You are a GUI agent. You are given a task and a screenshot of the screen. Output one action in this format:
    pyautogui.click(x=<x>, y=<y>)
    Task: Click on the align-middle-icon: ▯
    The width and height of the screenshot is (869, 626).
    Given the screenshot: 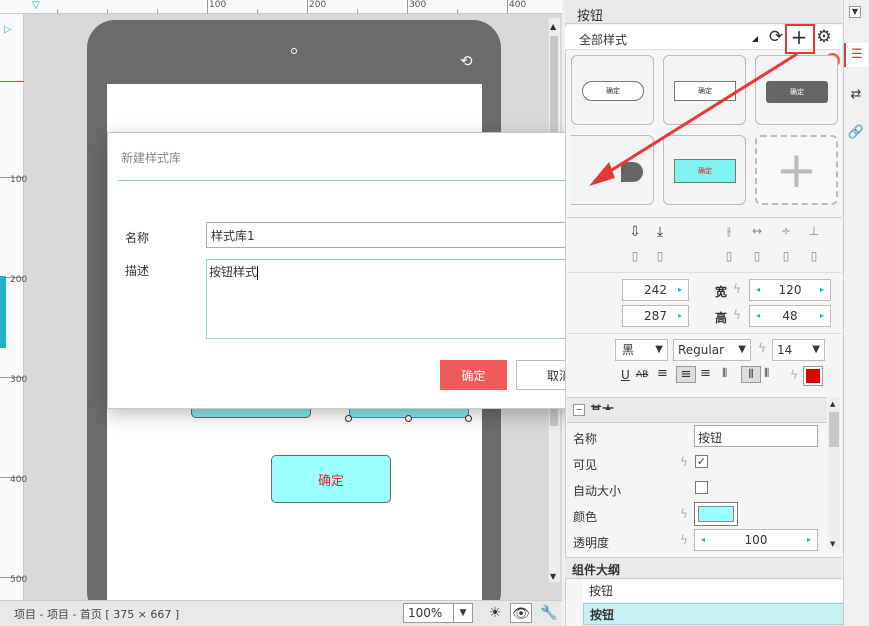 What is the action you would take?
    pyautogui.click(x=757, y=256)
    